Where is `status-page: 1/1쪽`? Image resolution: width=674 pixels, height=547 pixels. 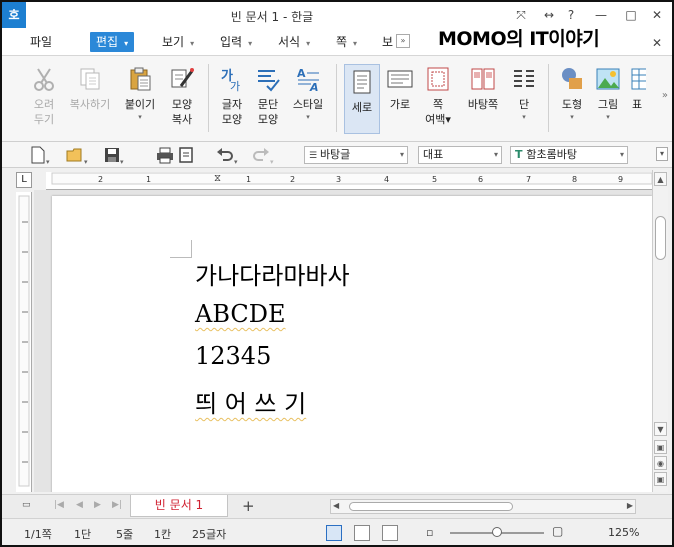 status-page: 1/1쪽 is located at coordinates (38, 534).